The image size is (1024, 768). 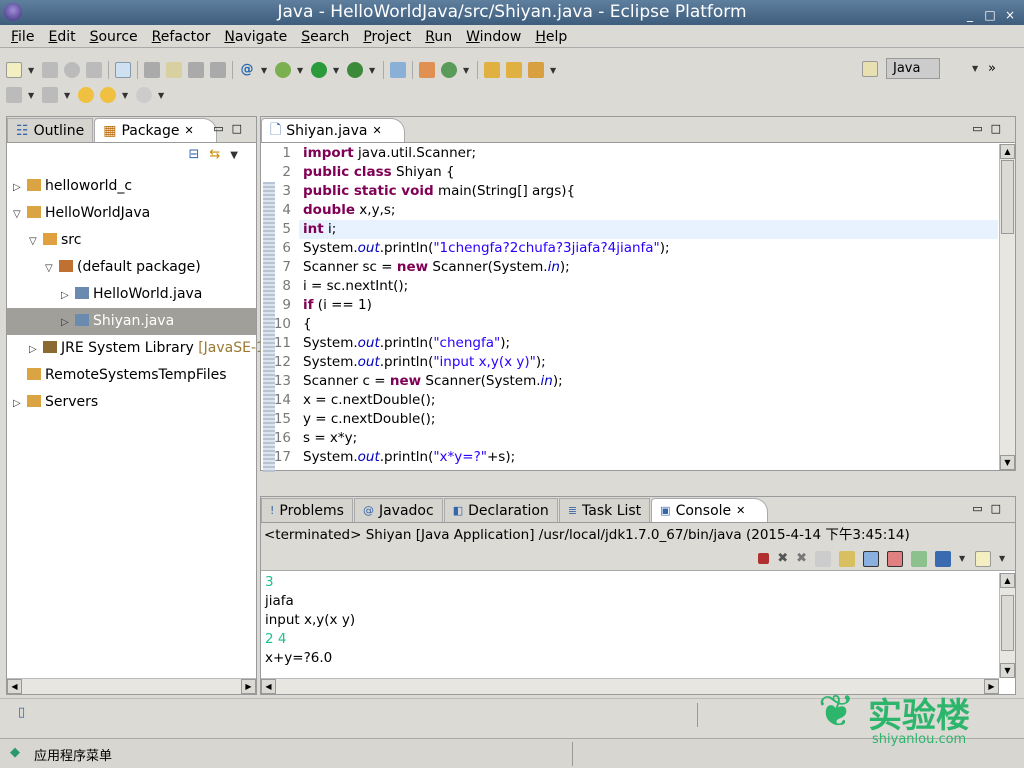 What do you see at coordinates (895, 558) in the screenshot?
I see `show-on-stderr-icon` at bounding box center [895, 558].